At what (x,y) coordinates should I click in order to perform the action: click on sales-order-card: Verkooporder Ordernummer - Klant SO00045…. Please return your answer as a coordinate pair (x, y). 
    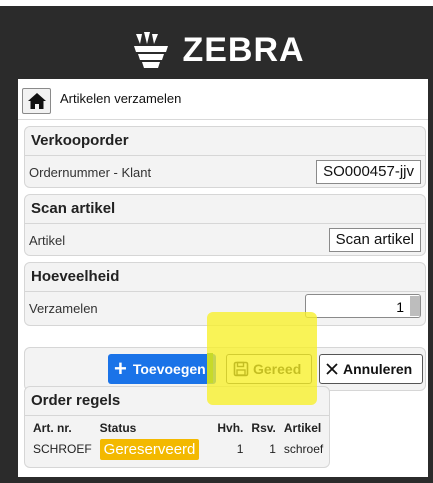
    Looking at the image, I should click on (225, 157).